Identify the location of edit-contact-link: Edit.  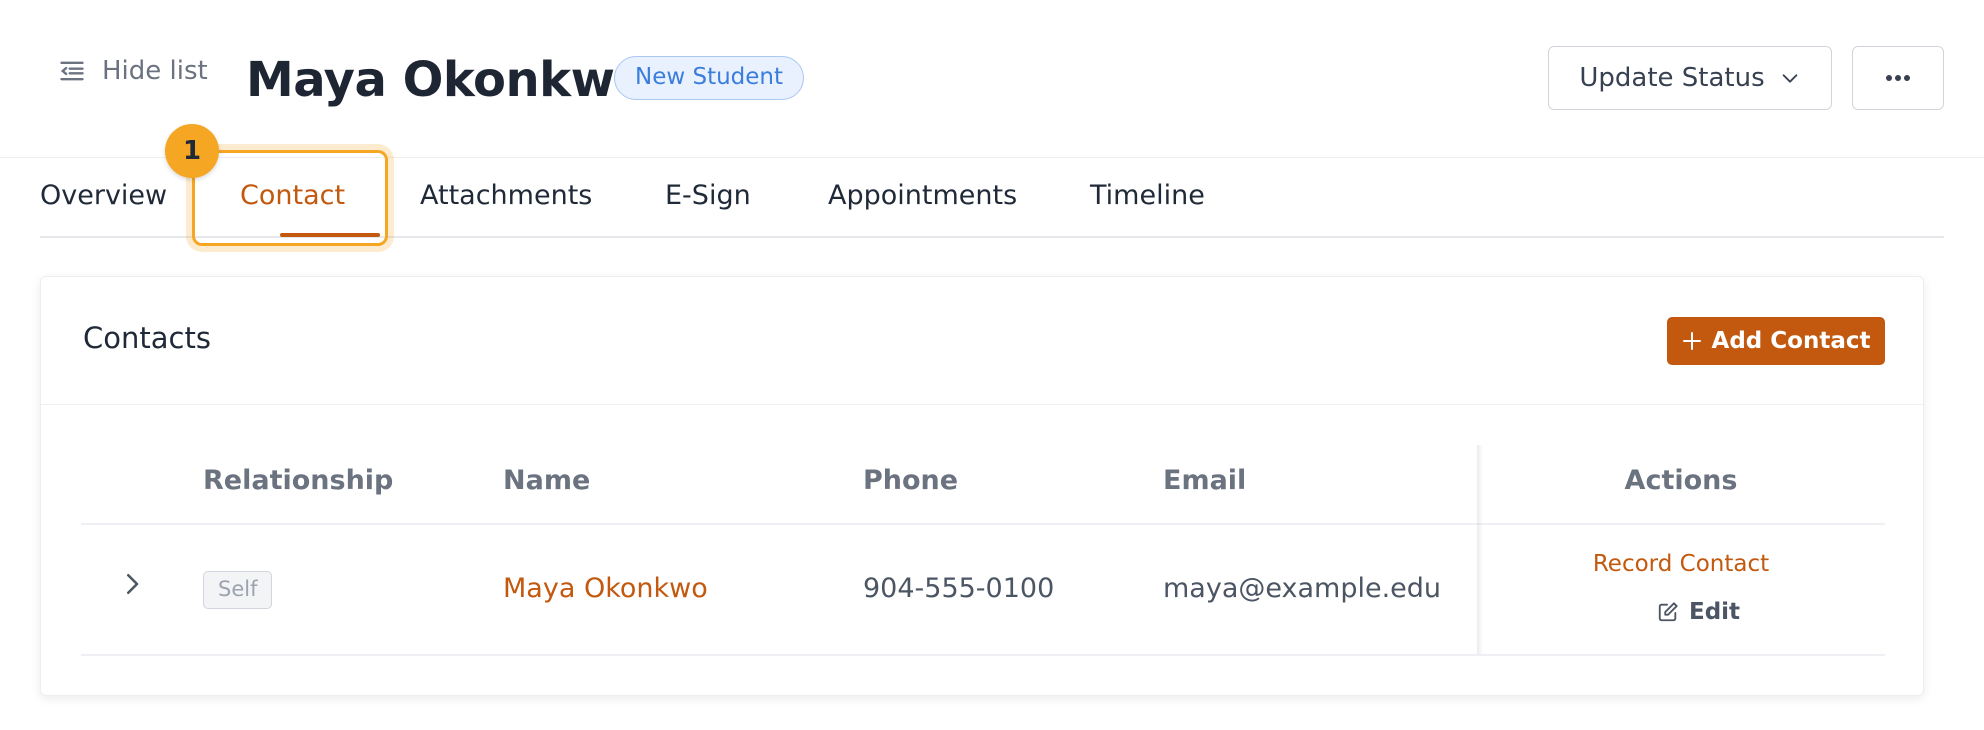
(1698, 612).